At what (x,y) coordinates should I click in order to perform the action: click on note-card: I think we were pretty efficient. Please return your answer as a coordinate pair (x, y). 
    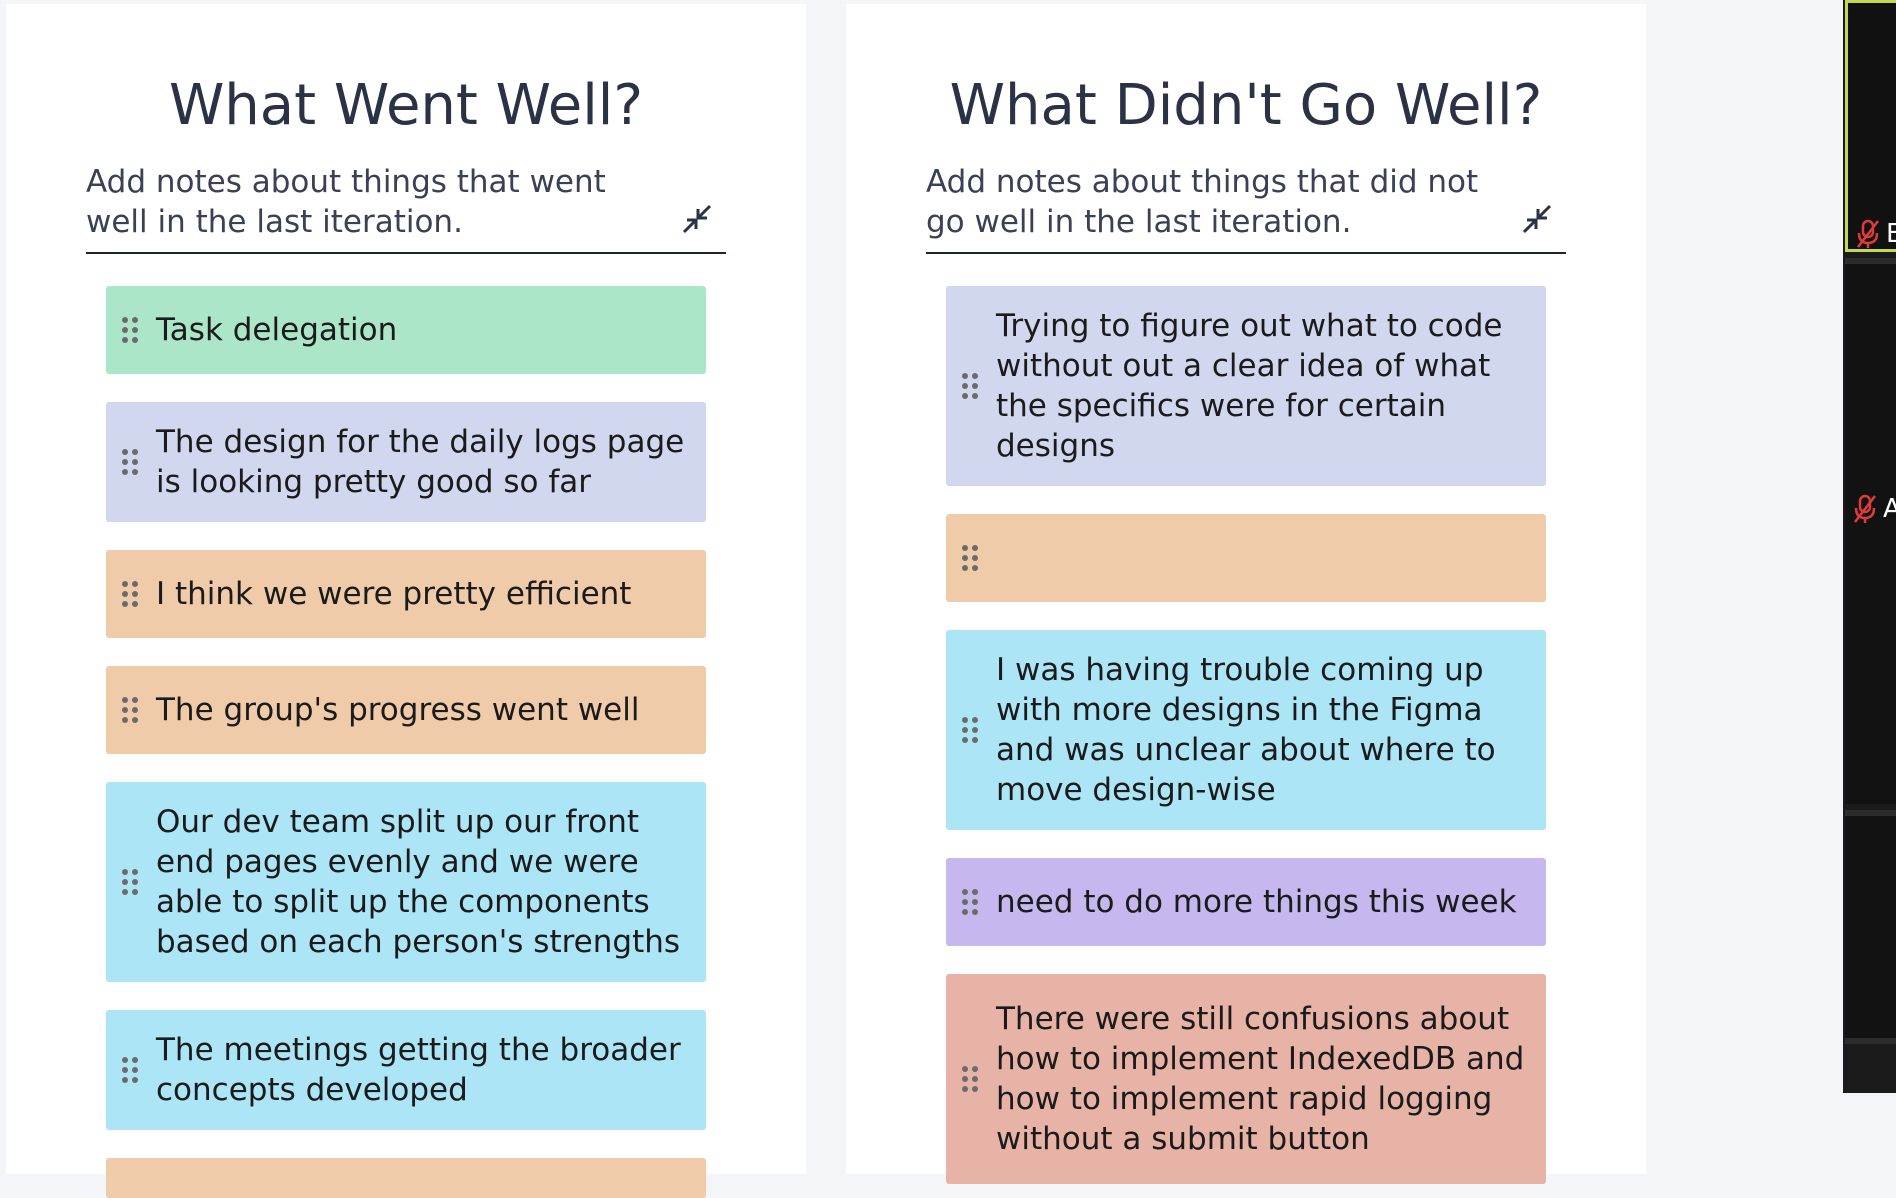
    Looking at the image, I should click on (406, 594).